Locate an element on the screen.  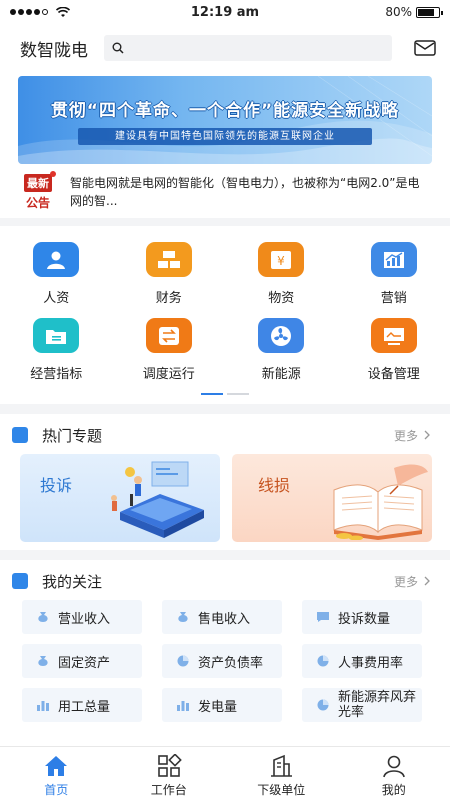
category-item-new-energy: 新能源 is located at coordinates (281, 350).